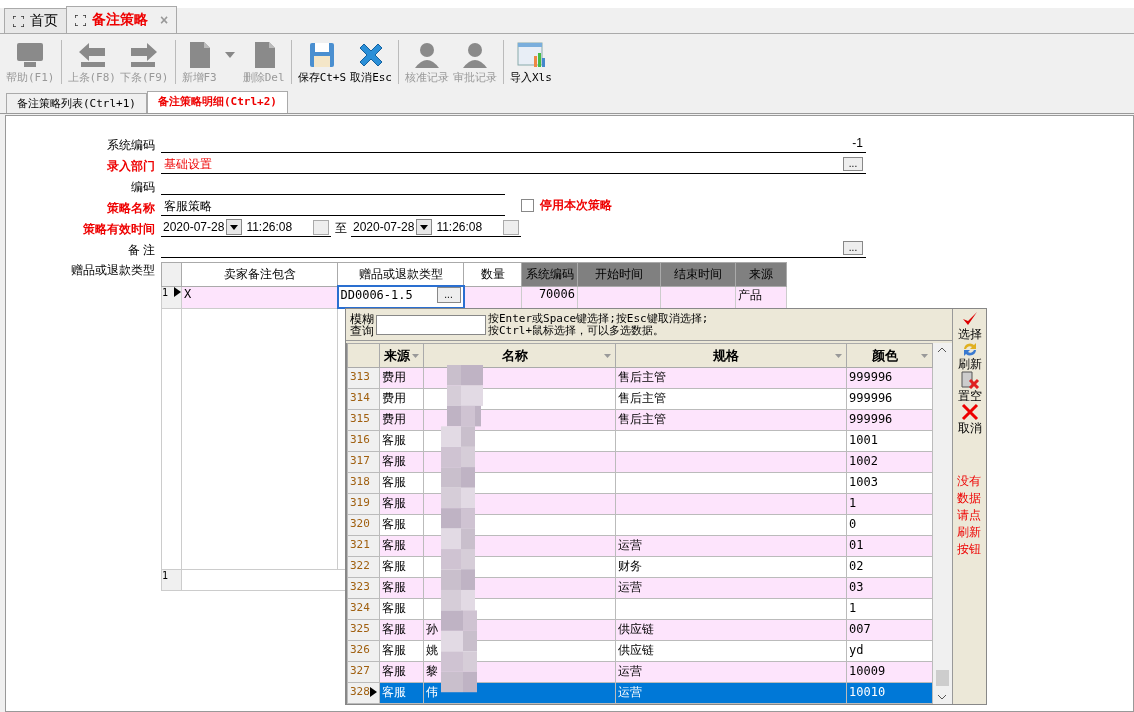 The width and height of the screenshot is (1134, 712). What do you see at coordinates (259, 274) in the screenshot?
I see `column-header: 卖家备注包含` at bounding box center [259, 274].